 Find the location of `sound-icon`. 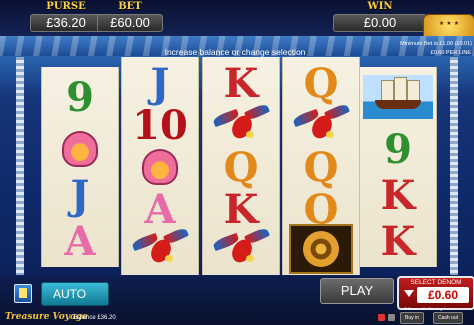

sound-icon is located at coordinates (391, 317).